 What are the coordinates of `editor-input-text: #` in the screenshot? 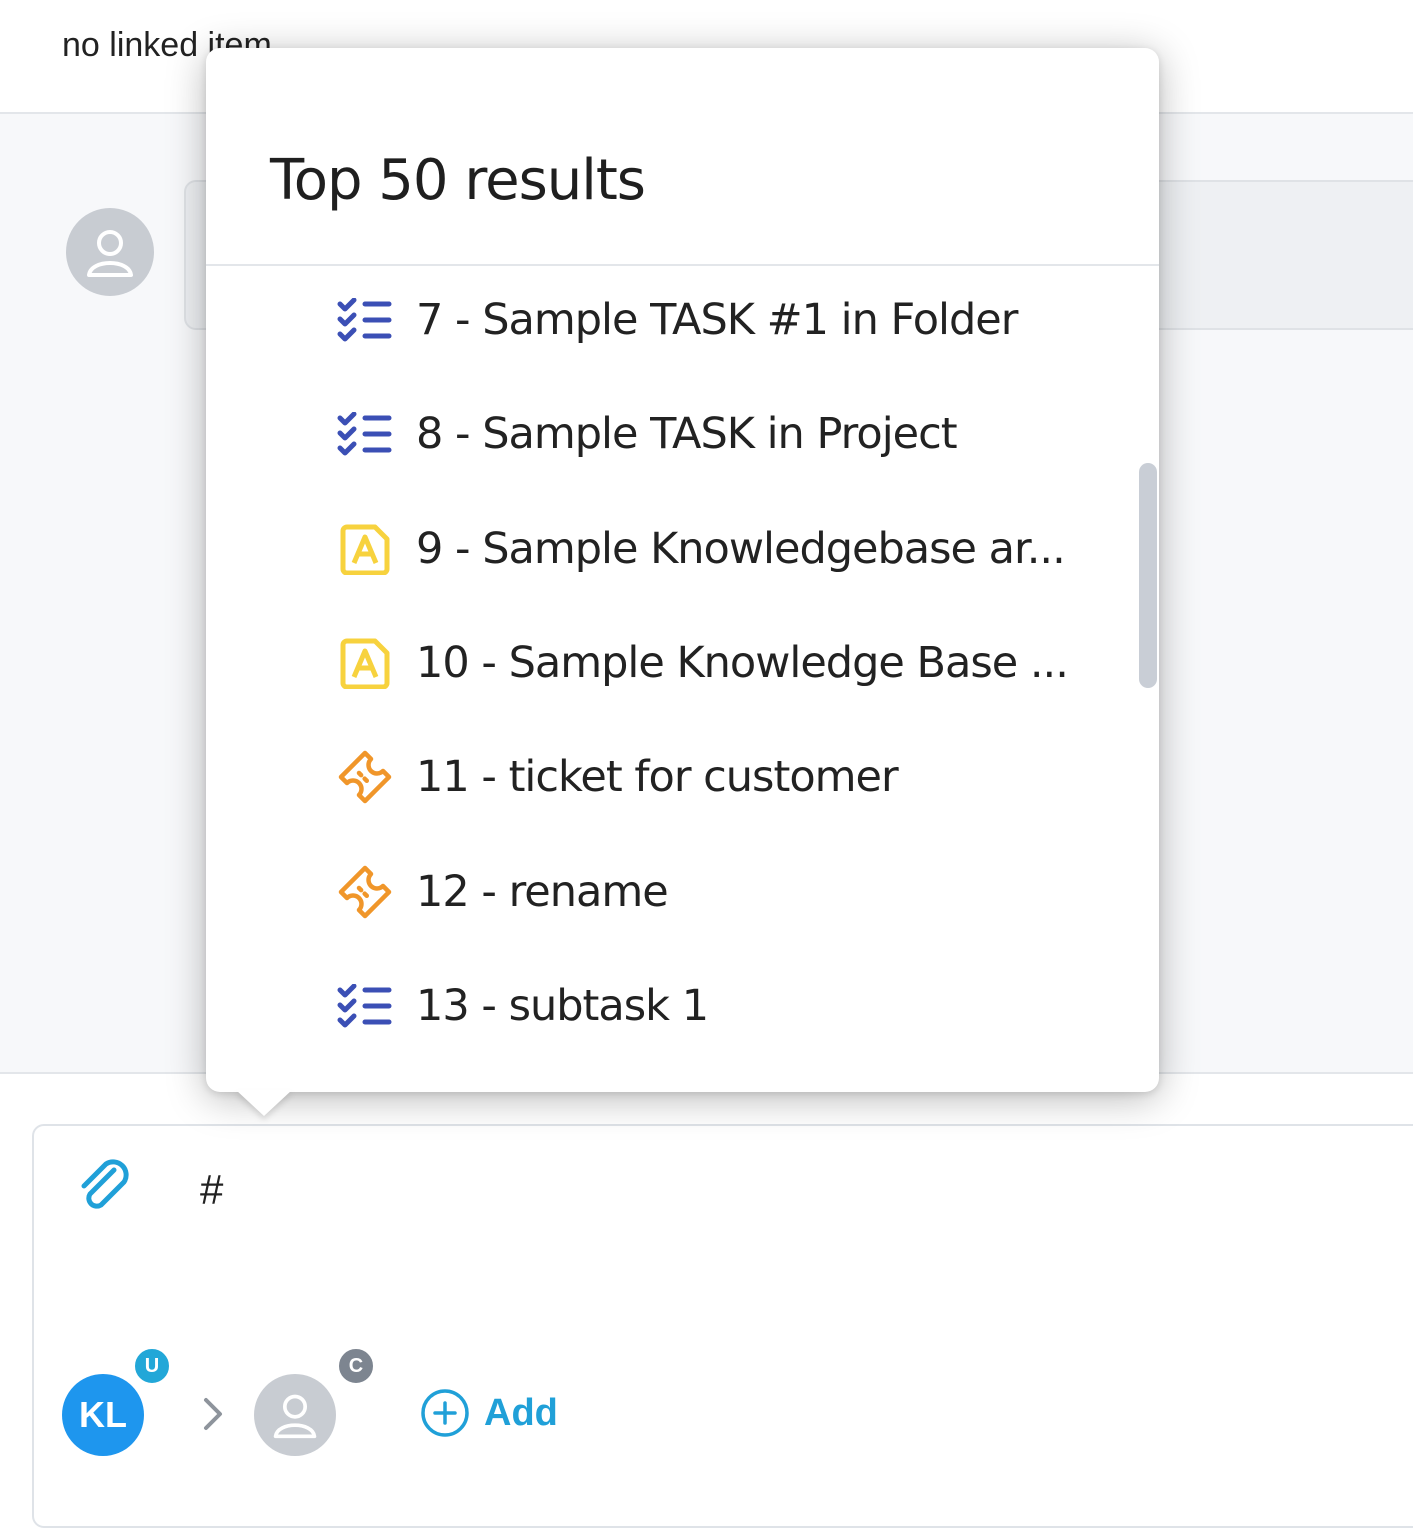 It's located at (211, 1190).